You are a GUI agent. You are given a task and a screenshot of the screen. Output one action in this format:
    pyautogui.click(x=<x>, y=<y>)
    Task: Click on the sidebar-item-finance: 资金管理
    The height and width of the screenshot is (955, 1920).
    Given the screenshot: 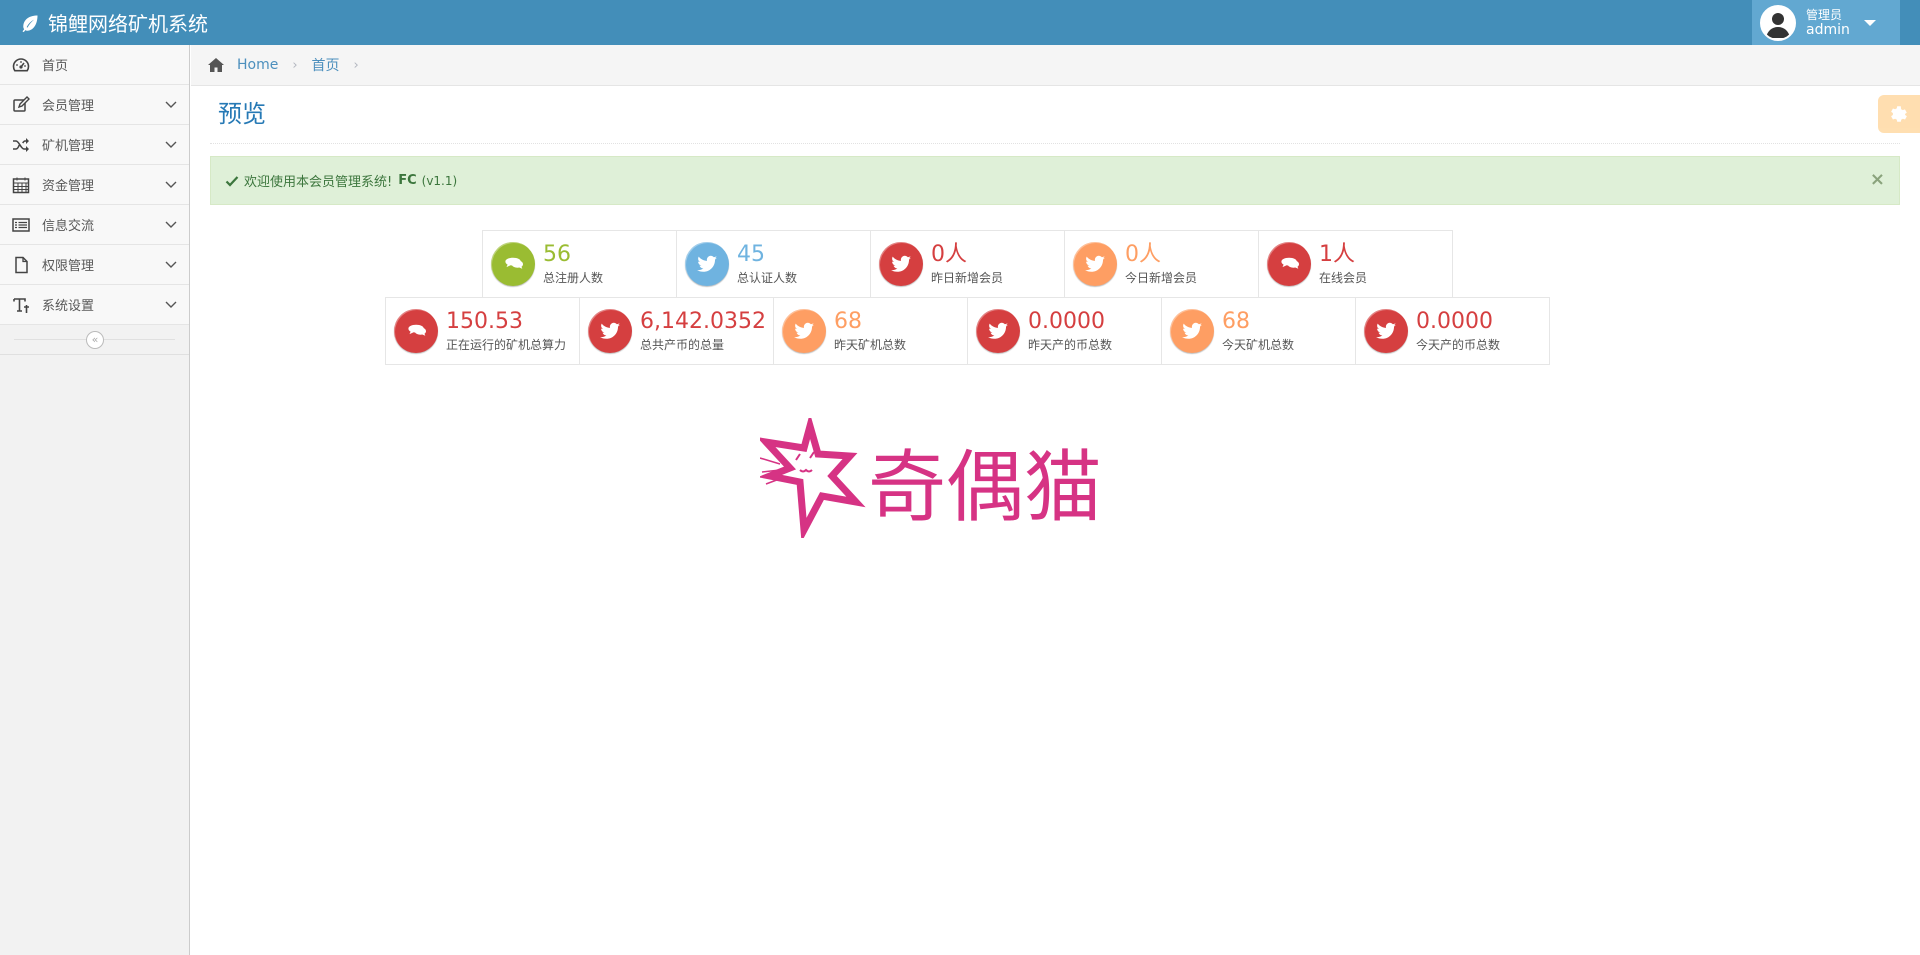 What is the action you would take?
    pyautogui.click(x=94, y=185)
    